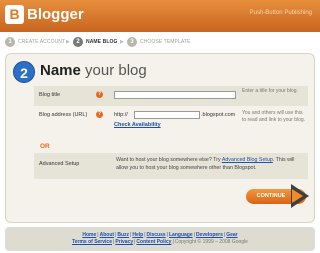  I want to click on blog-title-label: Blog title, so click(50, 95).